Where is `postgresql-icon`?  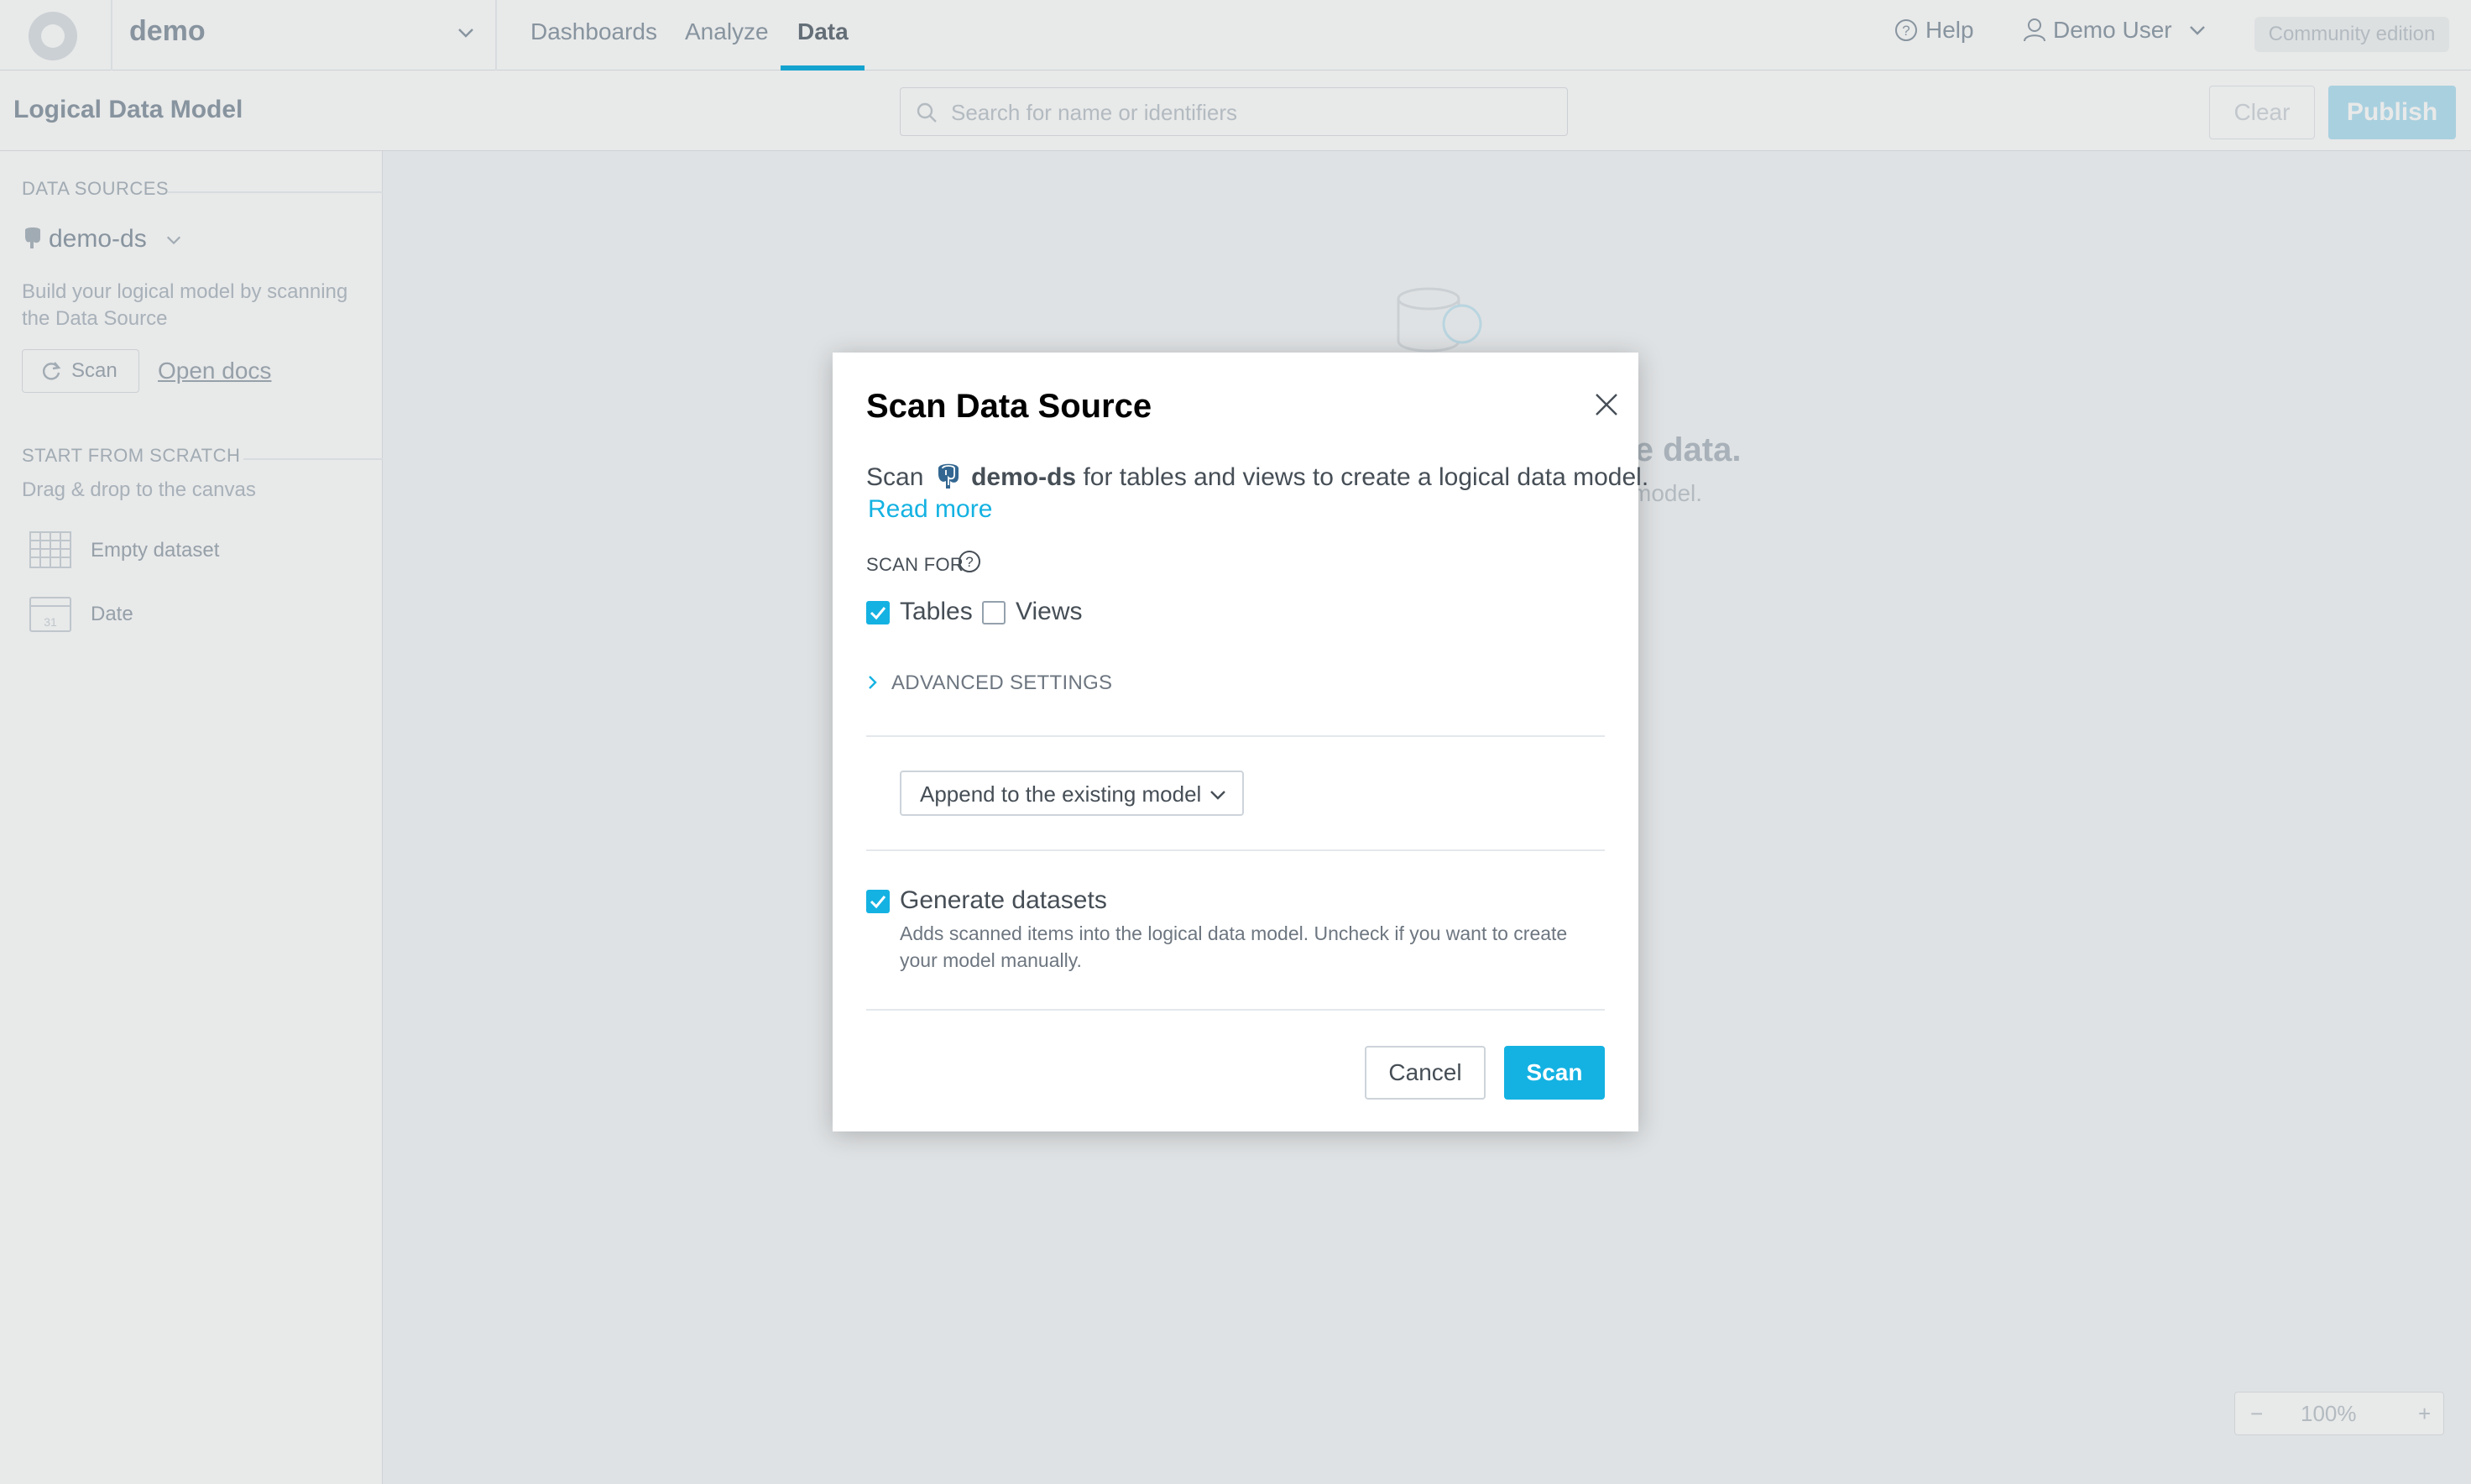
postgresql-icon is located at coordinates (948, 476).